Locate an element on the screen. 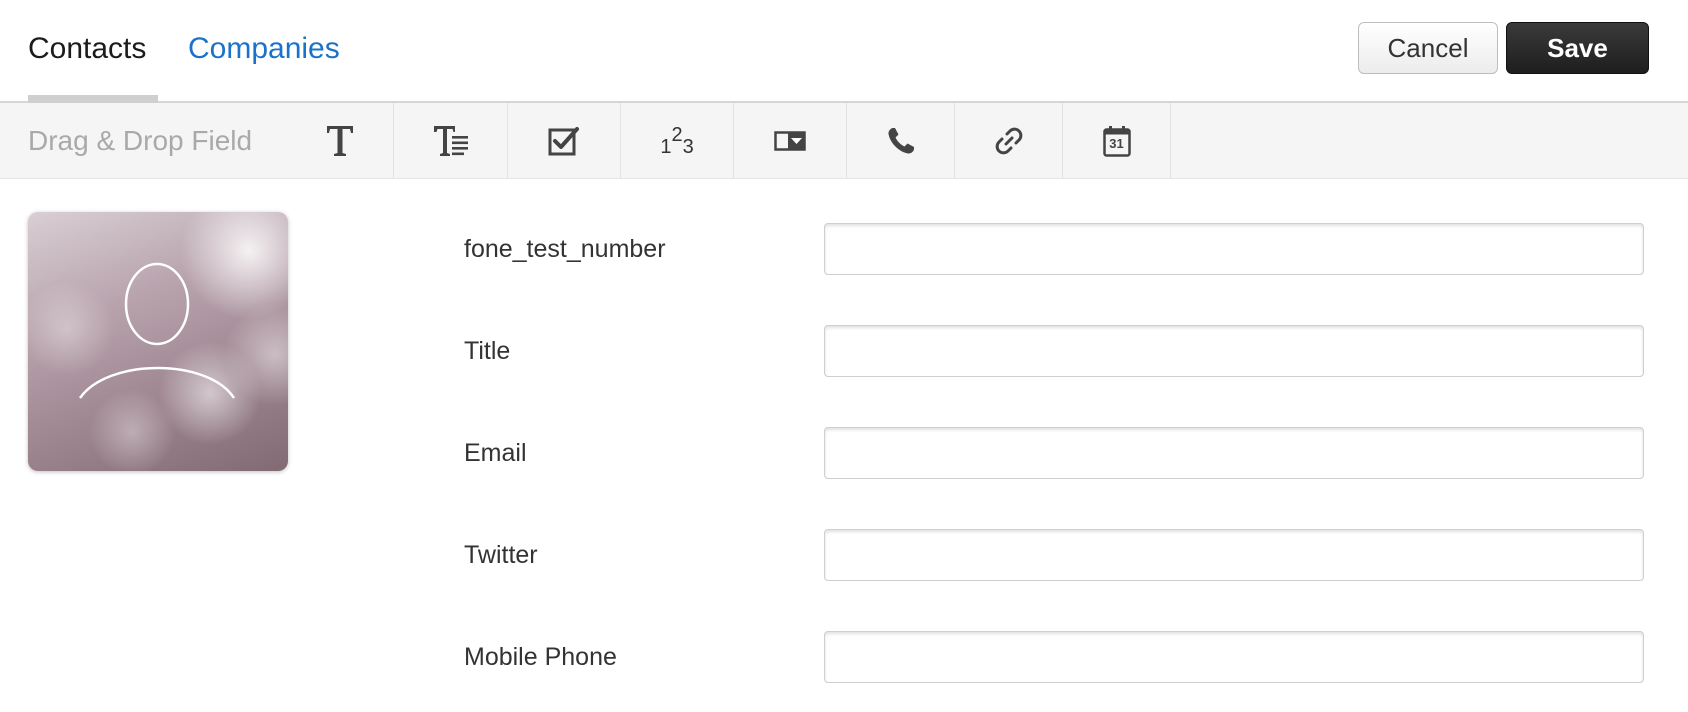 This screenshot has width=1688, height=712. email-input is located at coordinates (1234, 453).